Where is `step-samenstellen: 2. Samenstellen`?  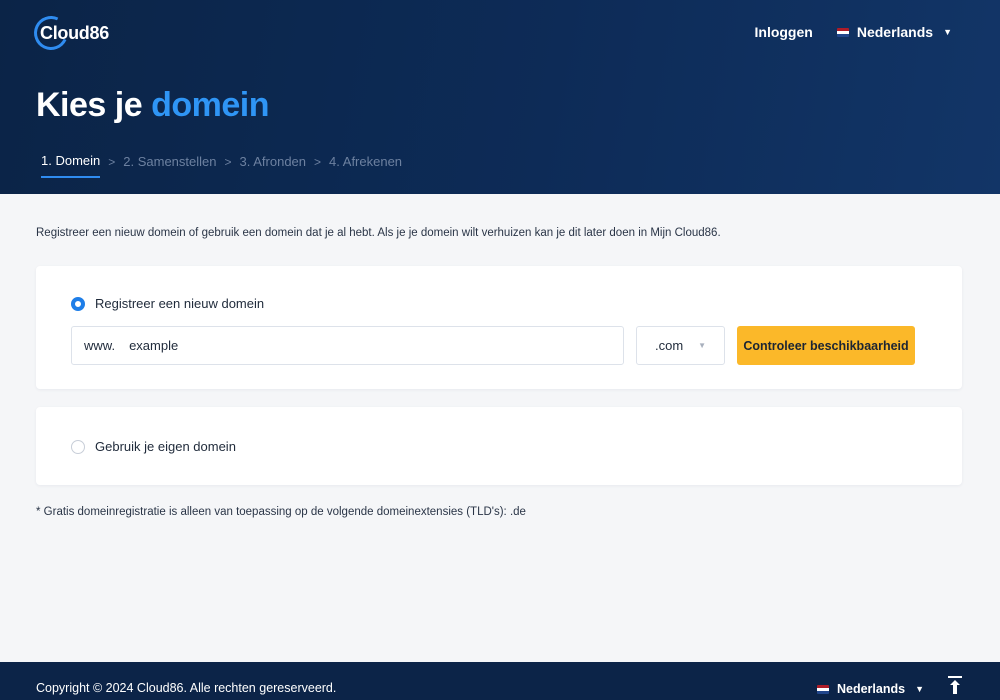
step-samenstellen: 2. Samenstellen is located at coordinates (169, 165).